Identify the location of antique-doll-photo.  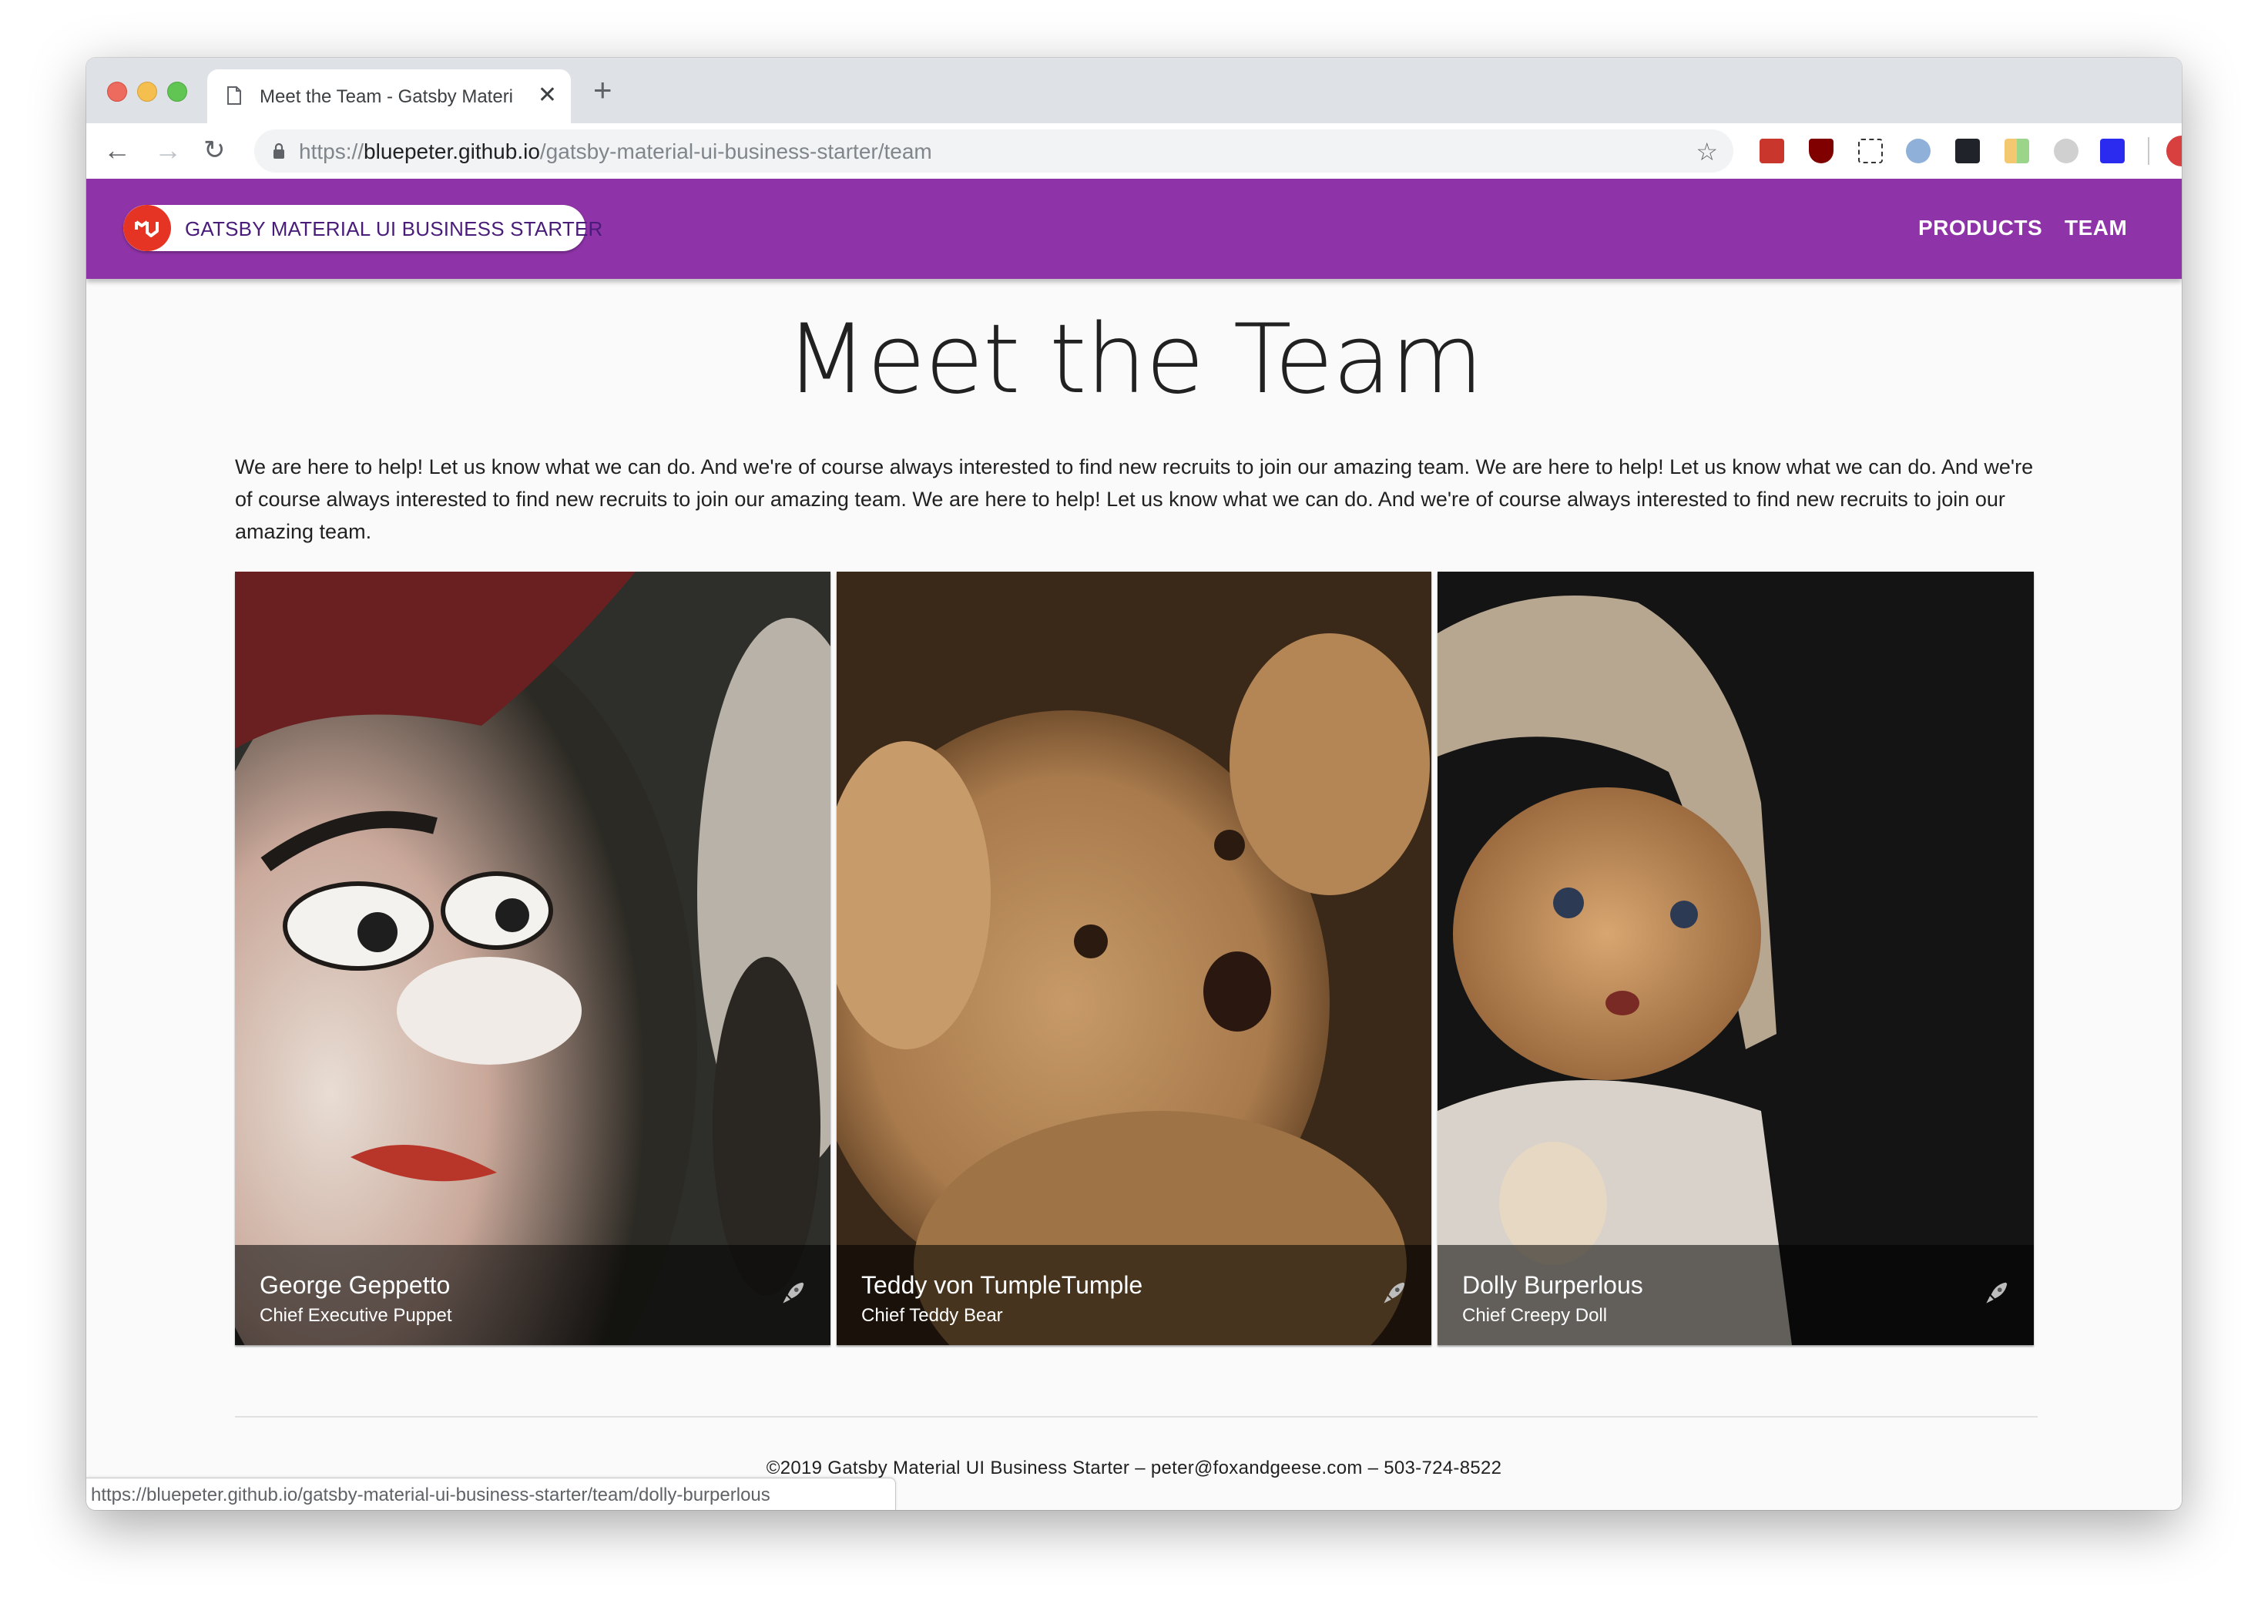
(1736, 958).